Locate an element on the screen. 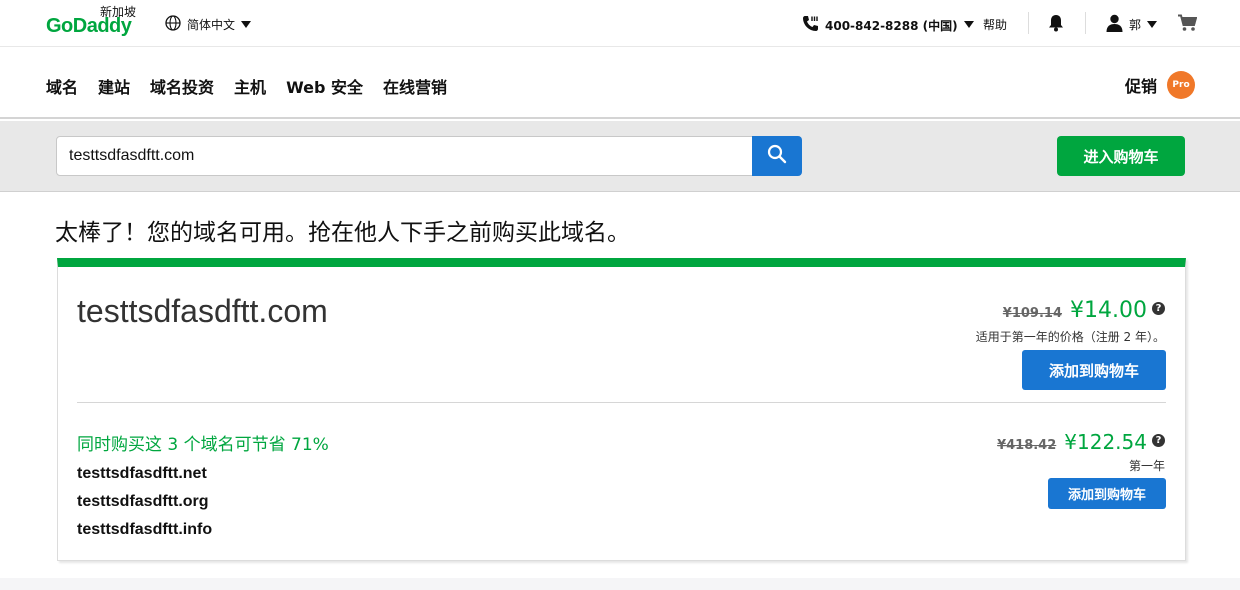 The height and width of the screenshot is (590, 1240). user-icon is located at coordinates (1114, 24).